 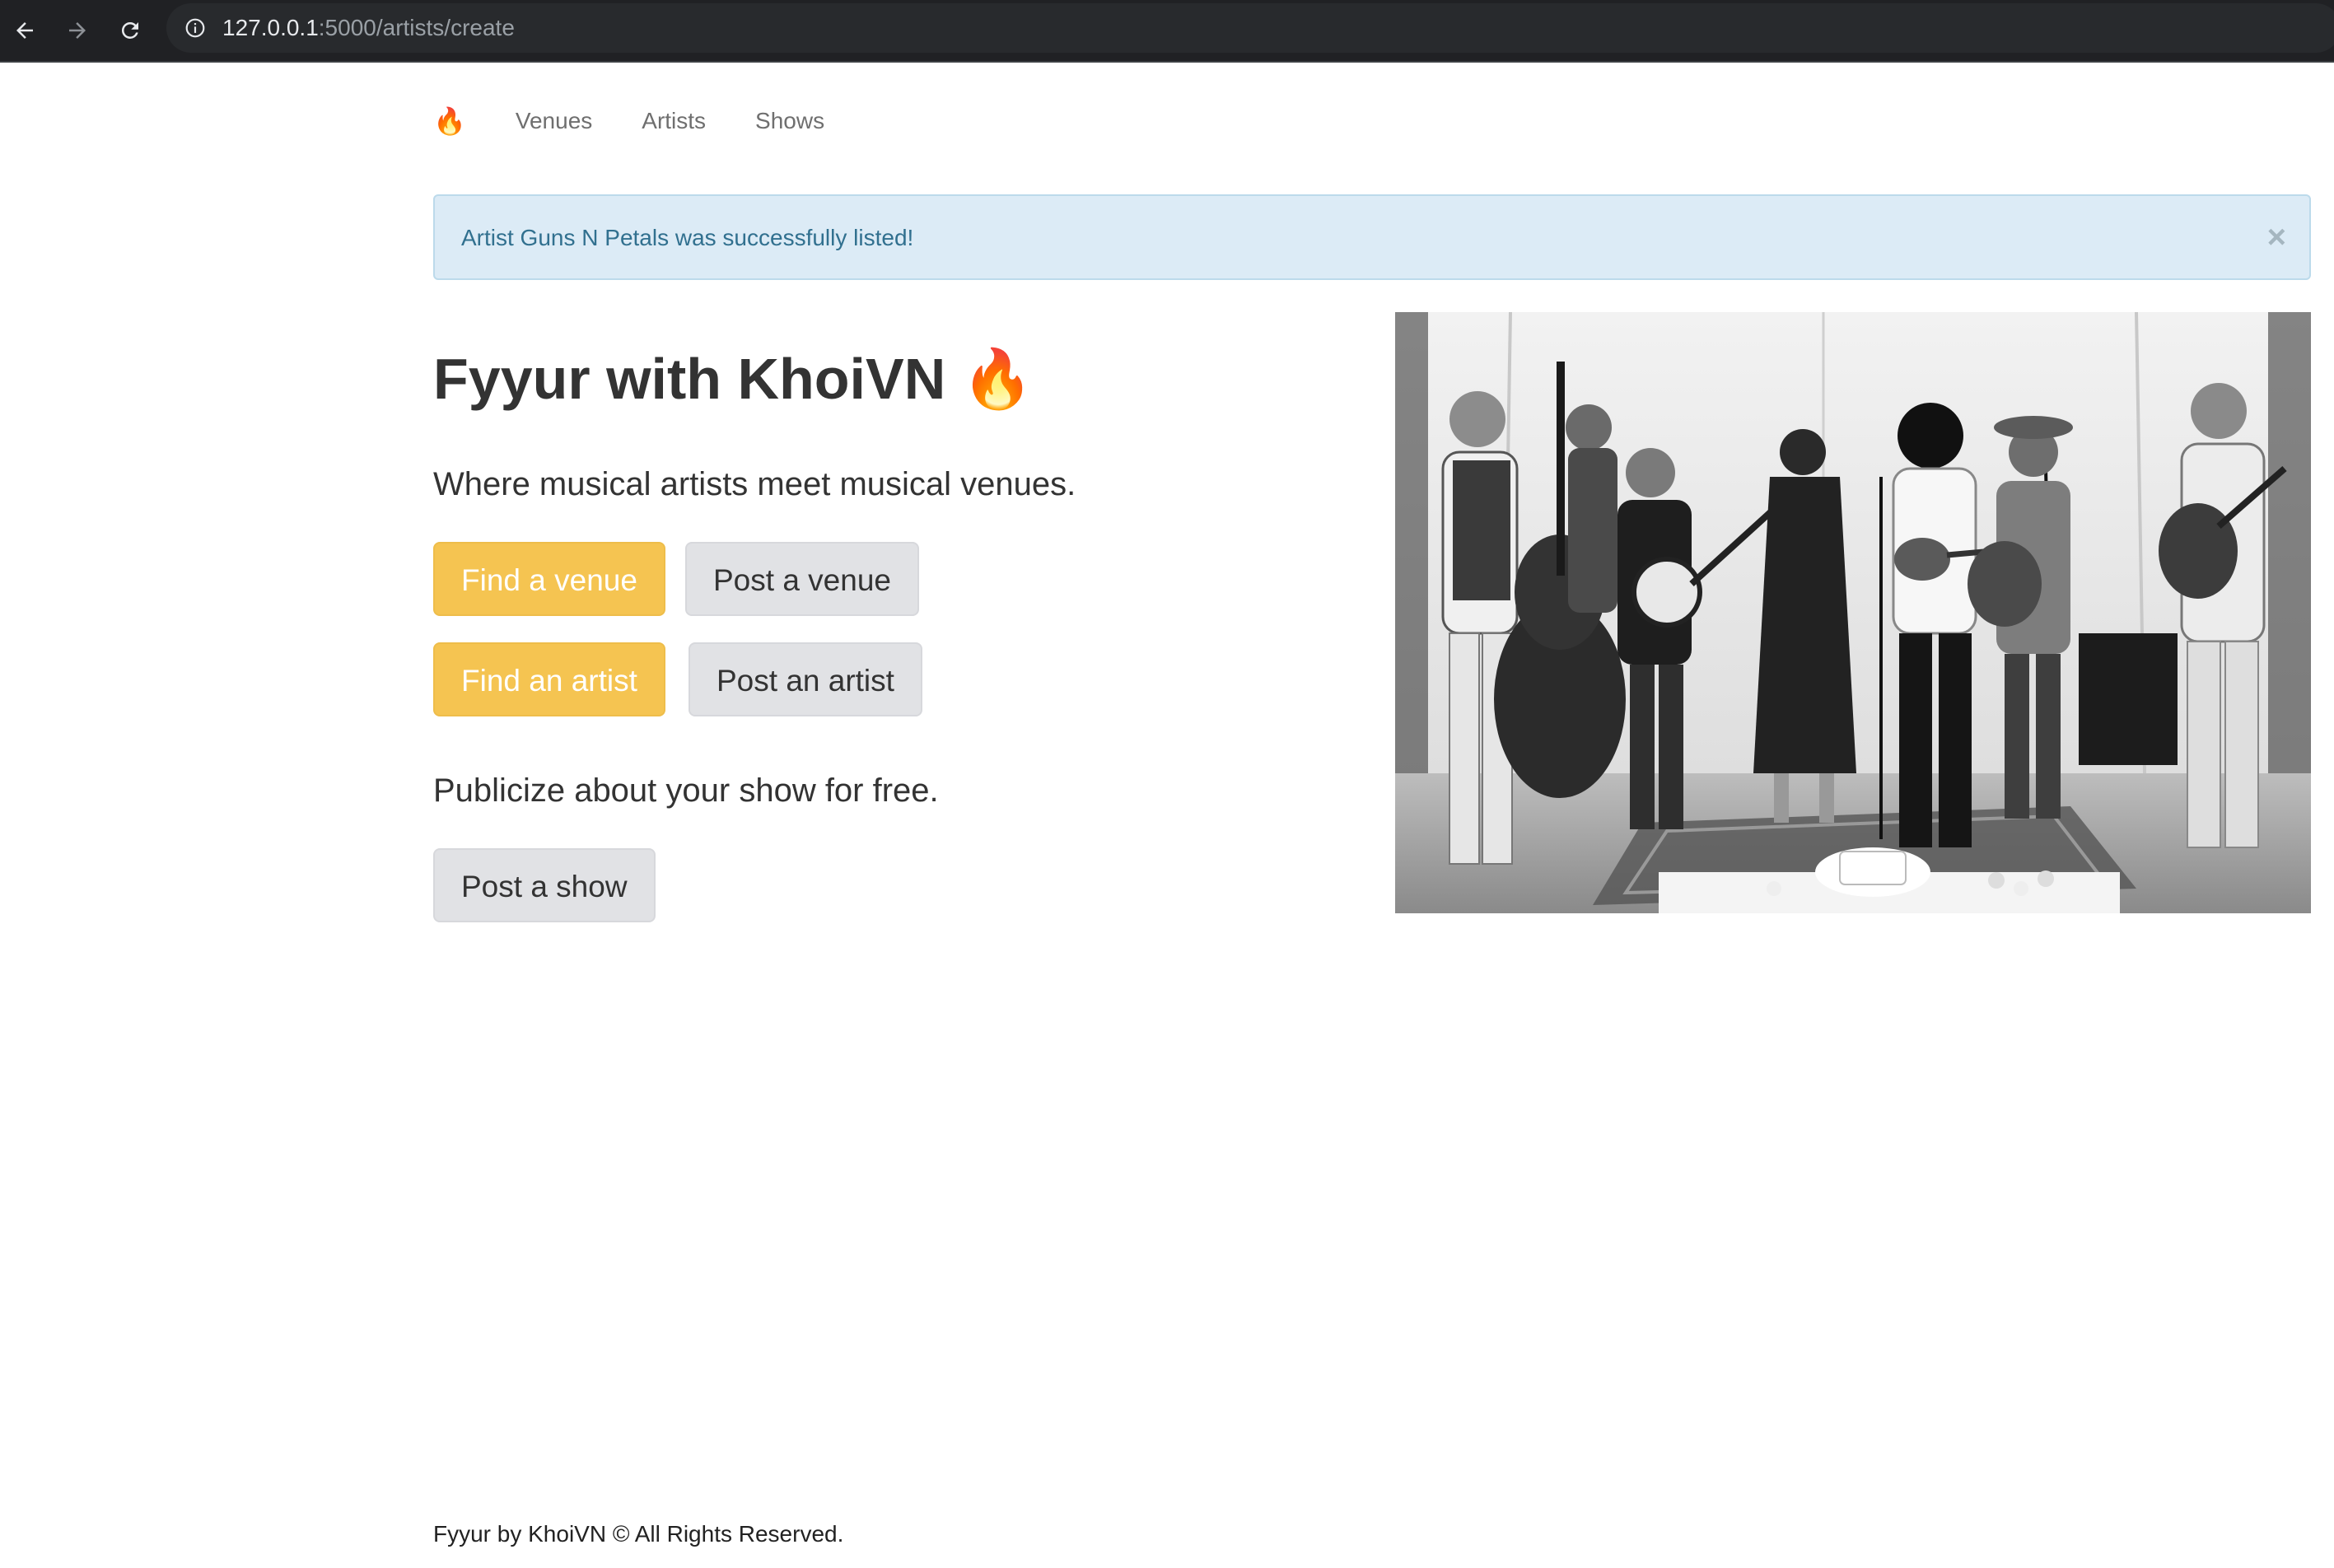 I want to click on nav-link-shows: Shows, so click(x=789, y=121).